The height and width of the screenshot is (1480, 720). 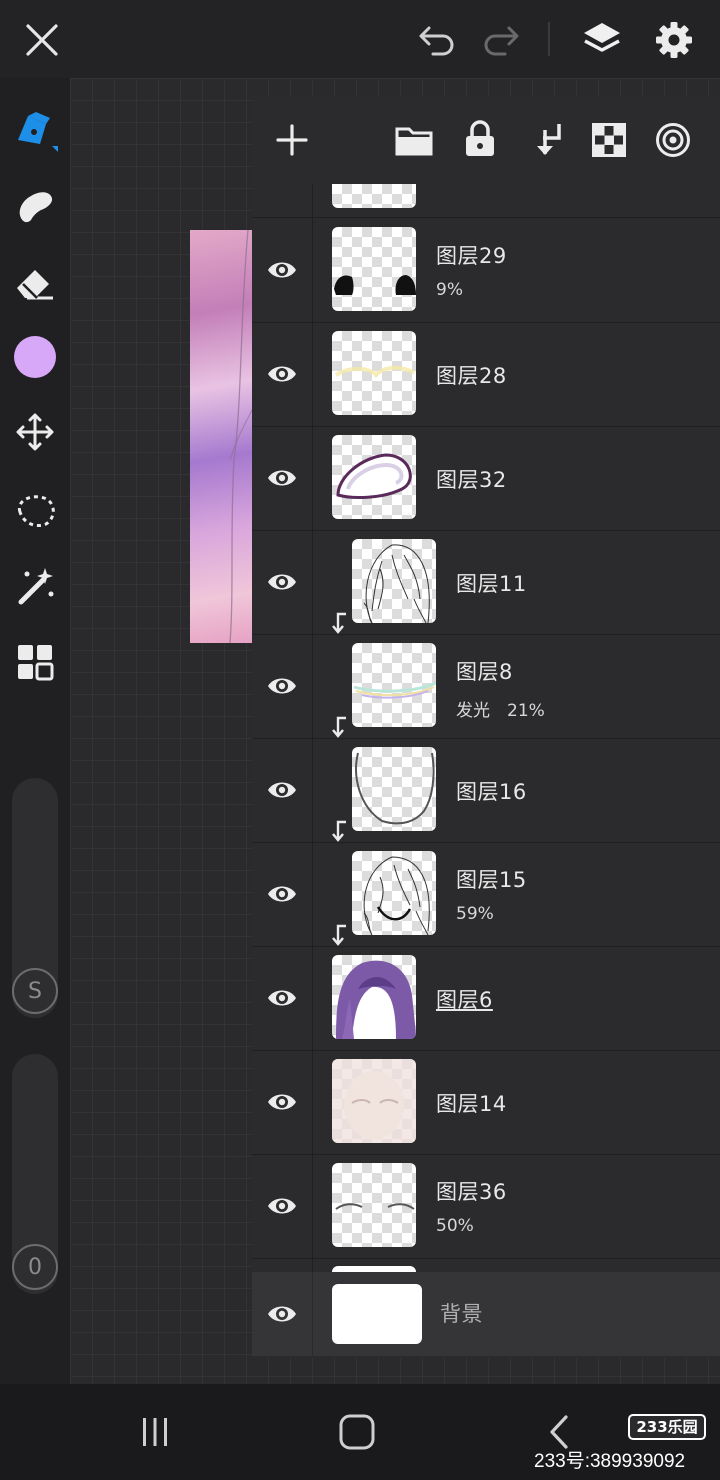 What do you see at coordinates (486, 686) in the screenshot?
I see `layer-row: 图层8 发光 21%` at bounding box center [486, 686].